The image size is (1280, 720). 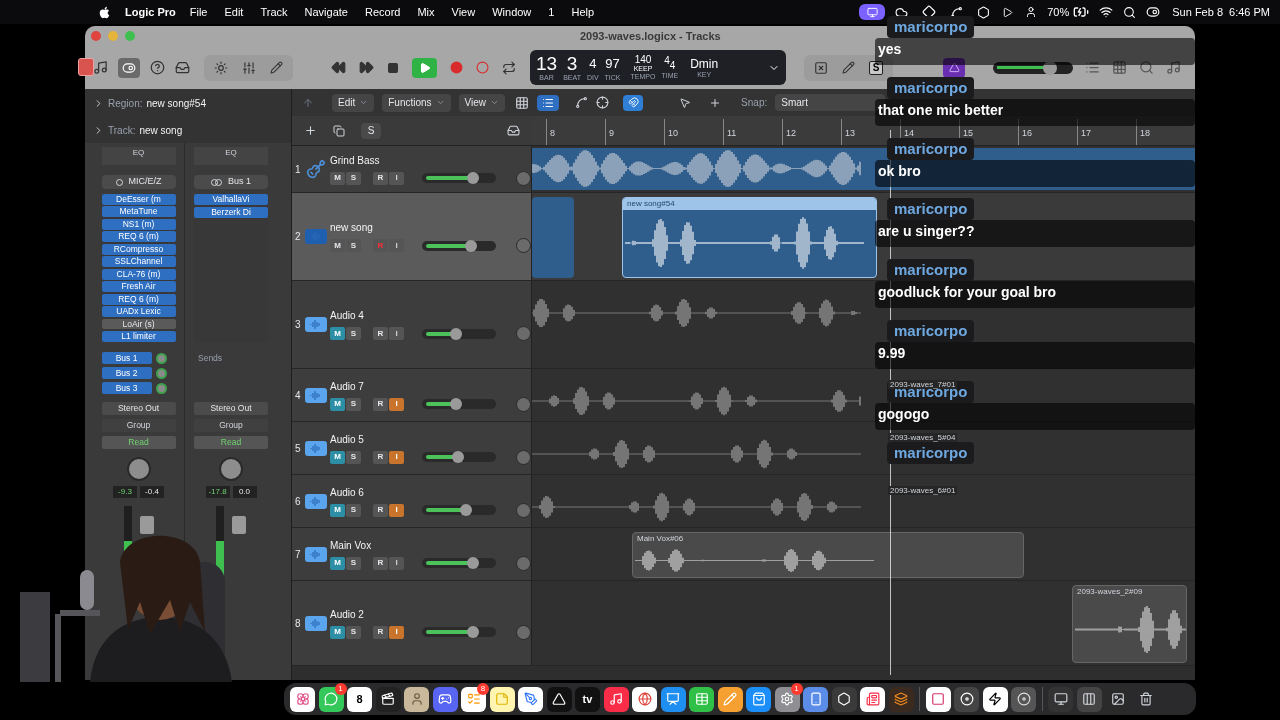 What do you see at coordinates (249, 67) in the screenshot?
I see `mixer-icon` at bounding box center [249, 67].